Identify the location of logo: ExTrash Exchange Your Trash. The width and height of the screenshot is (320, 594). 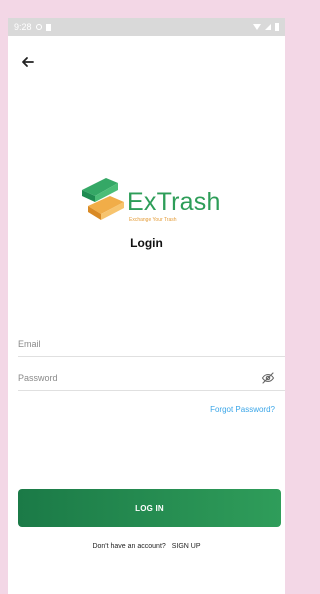
(146, 203).